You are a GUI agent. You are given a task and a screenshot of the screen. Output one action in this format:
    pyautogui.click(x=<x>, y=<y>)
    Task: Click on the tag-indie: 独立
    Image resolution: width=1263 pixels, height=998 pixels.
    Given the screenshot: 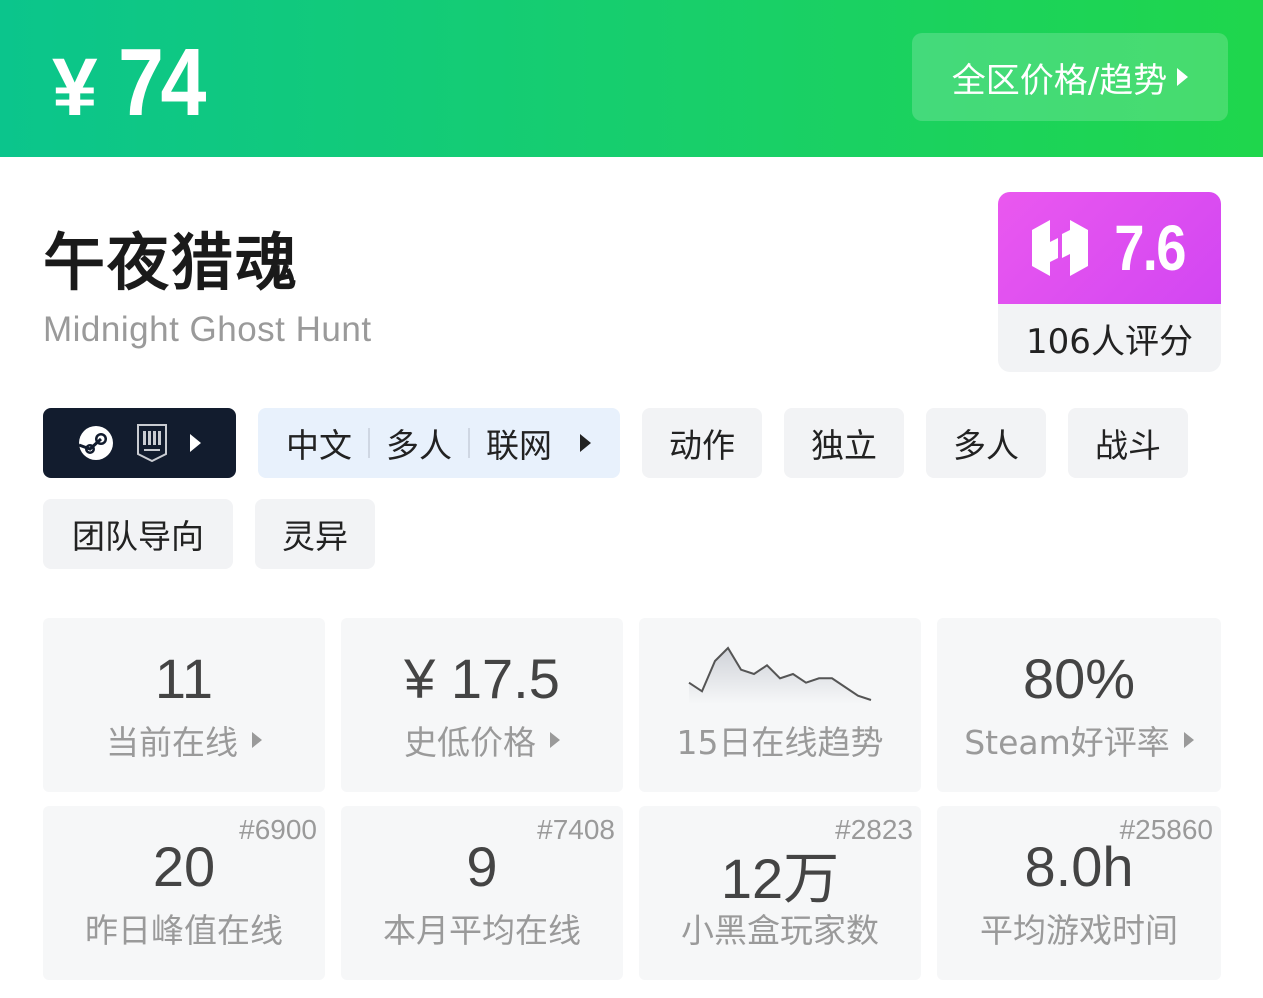 What is the action you would take?
    pyautogui.click(x=844, y=443)
    